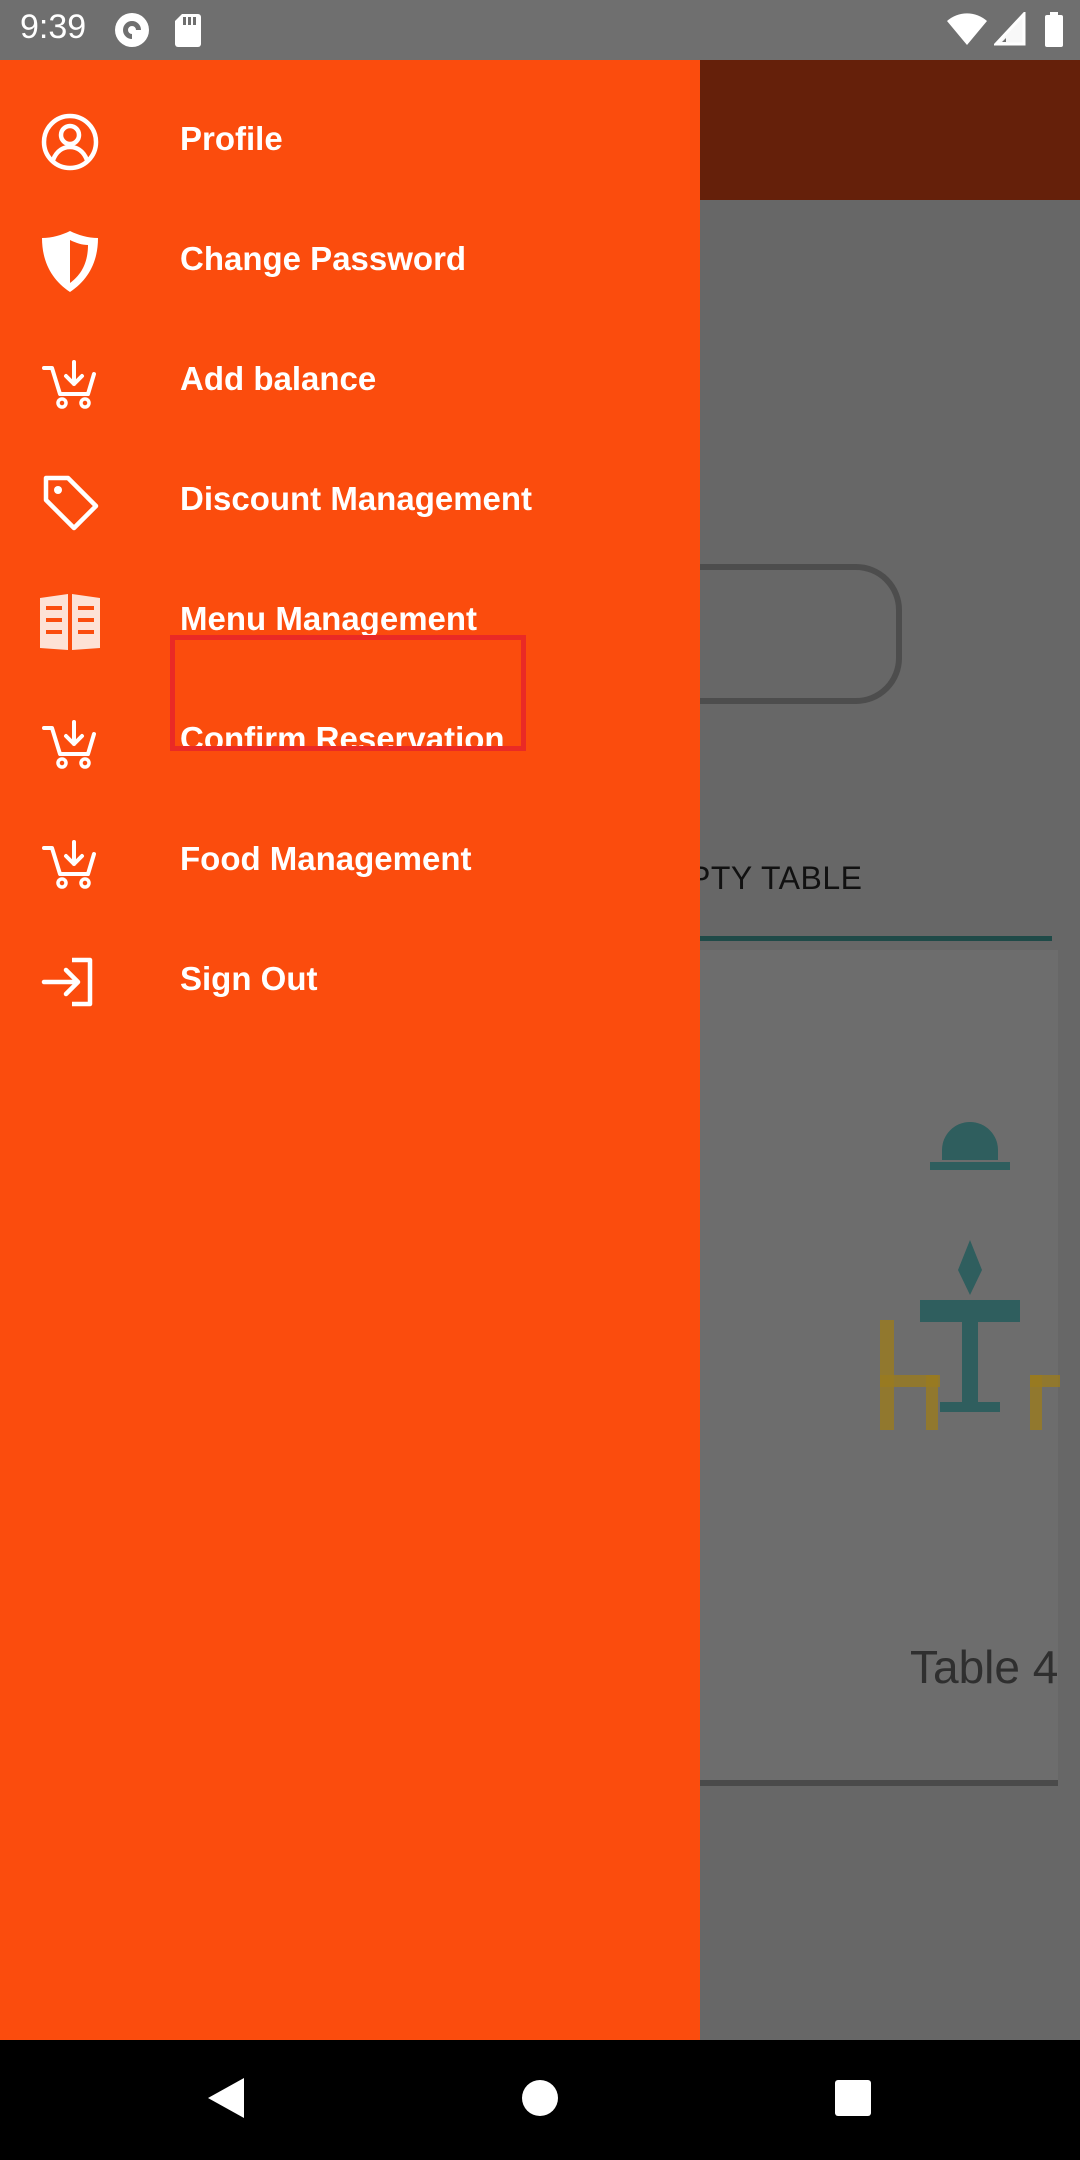 Image resolution: width=1080 pixels, height=2160 pixels. I want to click on pocket-casts-icon, so click(132, 30).